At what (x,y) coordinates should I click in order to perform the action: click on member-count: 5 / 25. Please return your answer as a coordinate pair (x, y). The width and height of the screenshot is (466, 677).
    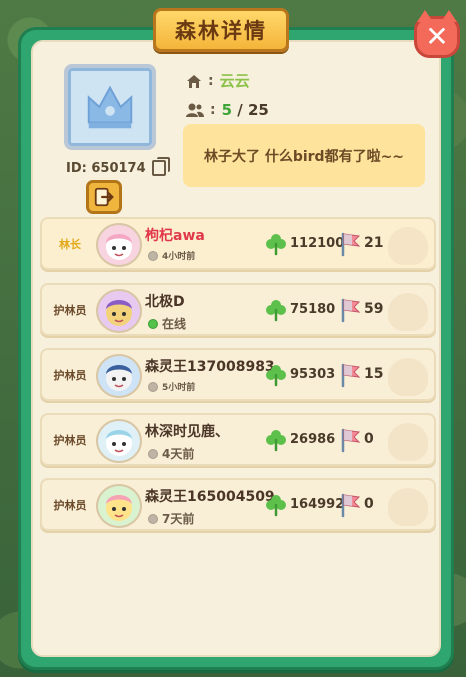
    Looking at the image, I should click on (245, 110).